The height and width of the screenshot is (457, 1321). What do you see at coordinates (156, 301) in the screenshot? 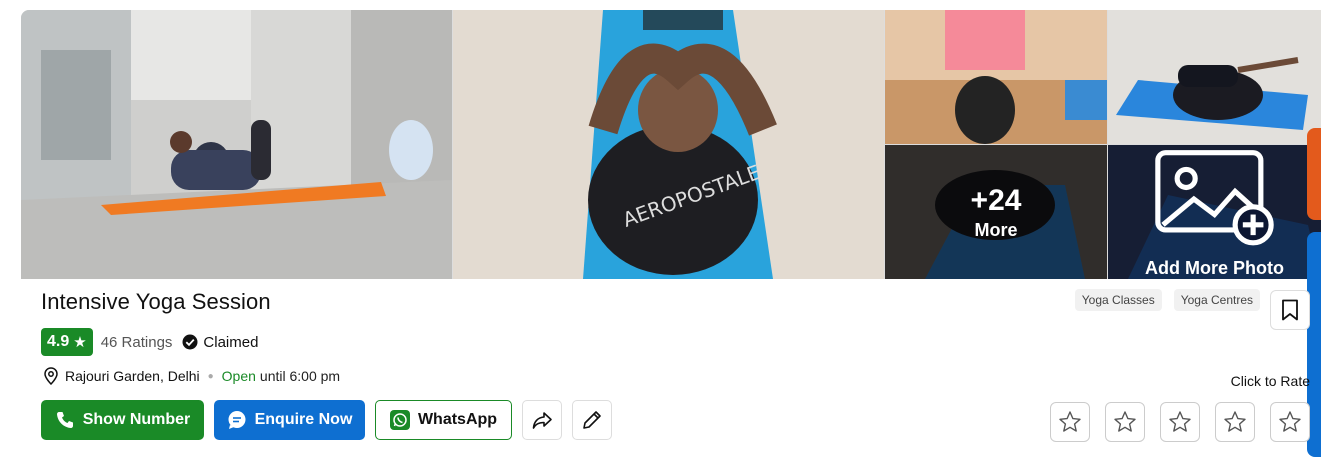
I see `business-title: Intensive Yoga Session` at bounding box center [156, 301].